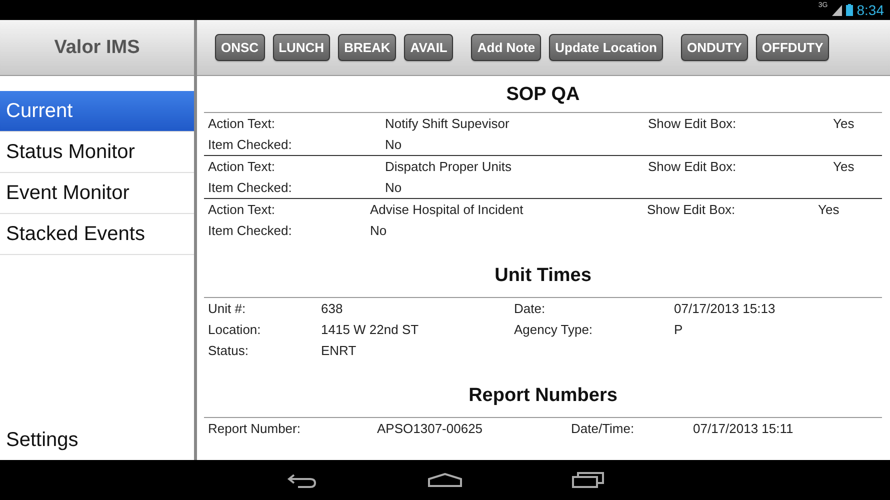 This screenshot has width=890, height=500. What do you see at coordinates (445, 480) in the screenshot?
I see `home-icon` at bounding box center [445, 480].